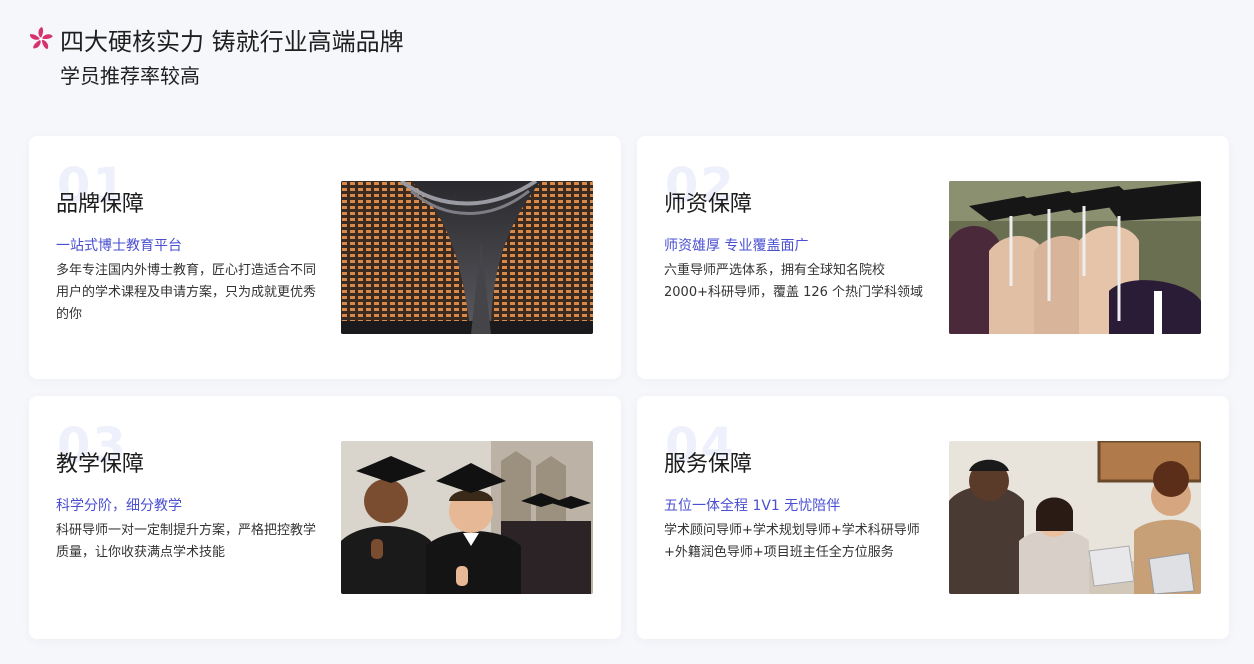  I want to click on smiling-graduates-thumbs-up-photo, so click(467, 517).